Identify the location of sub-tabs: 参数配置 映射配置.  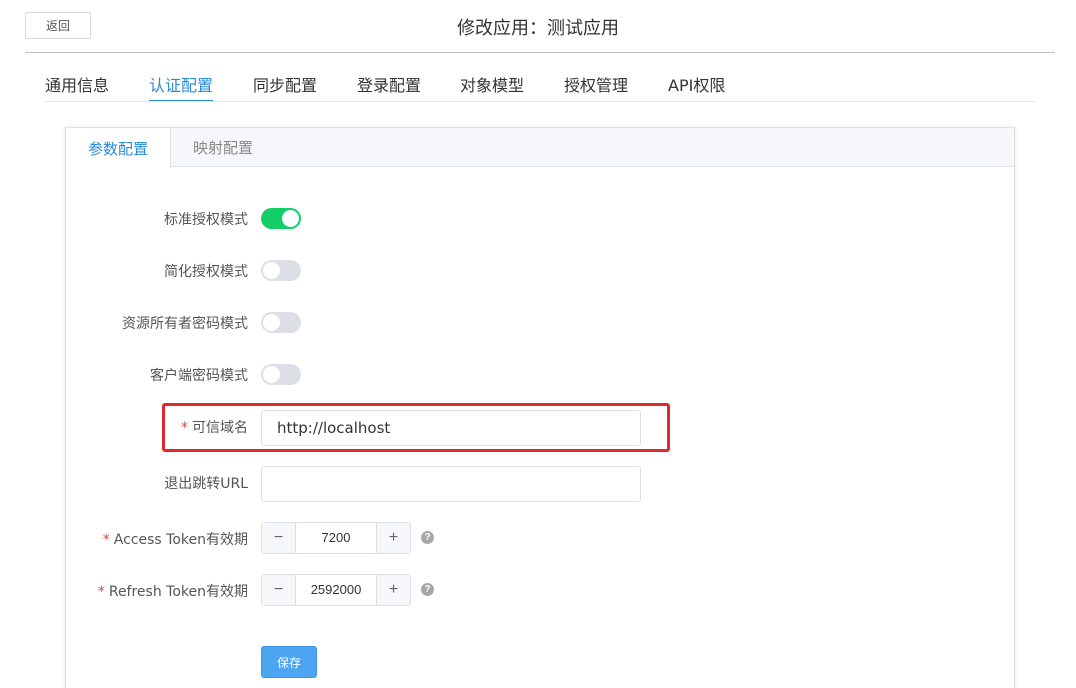
(540, 148).